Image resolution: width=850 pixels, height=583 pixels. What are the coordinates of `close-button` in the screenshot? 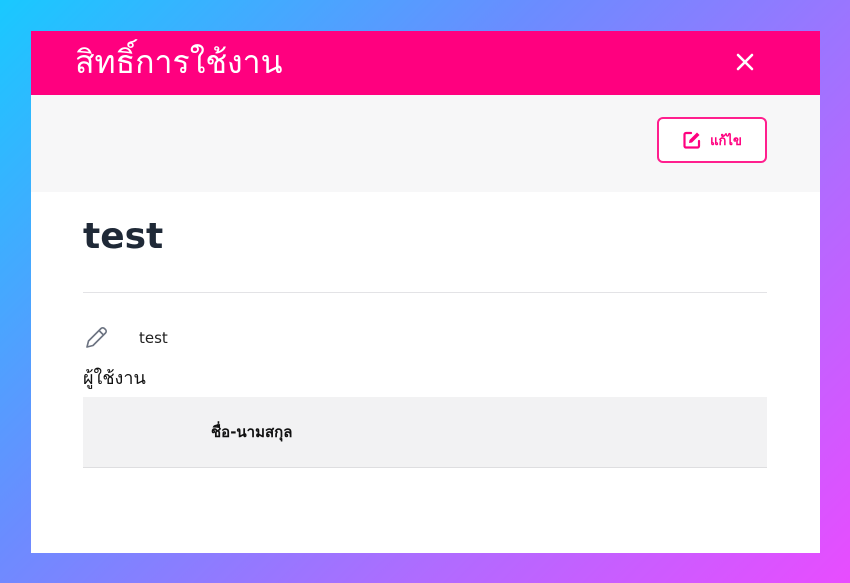 It's located at (745, 62).